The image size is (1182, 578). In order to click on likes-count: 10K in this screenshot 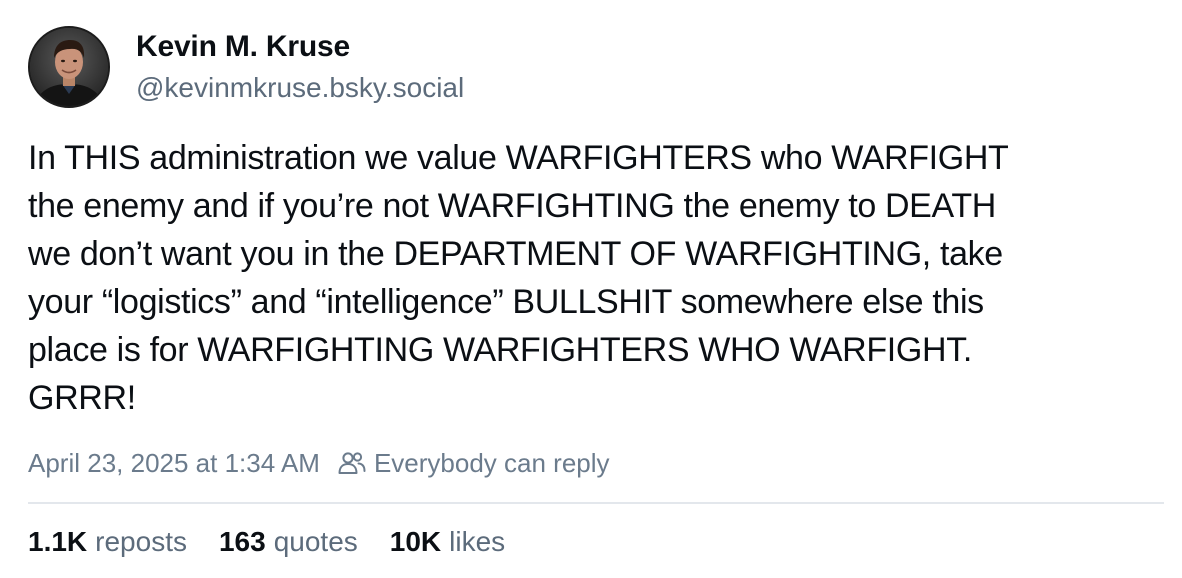, I will do `click(415, 541)`.